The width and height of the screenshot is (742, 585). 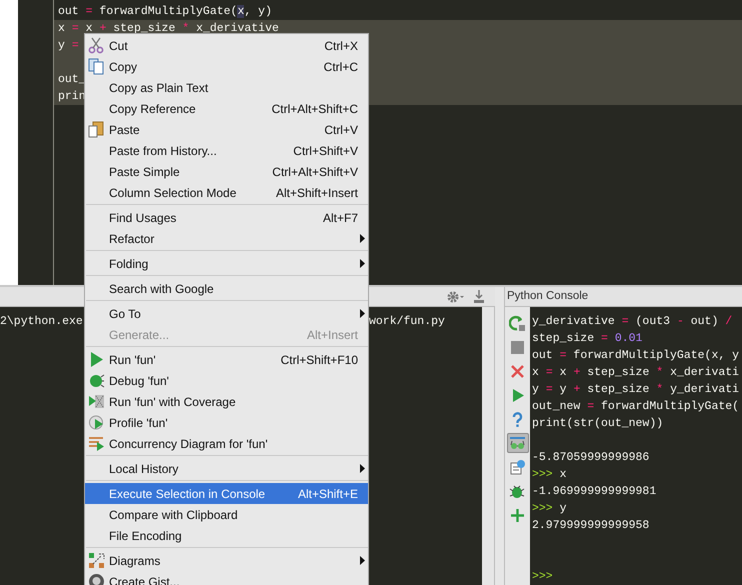 I want to click on menu-item: Debug 'fun', so click(x=226, y=380).